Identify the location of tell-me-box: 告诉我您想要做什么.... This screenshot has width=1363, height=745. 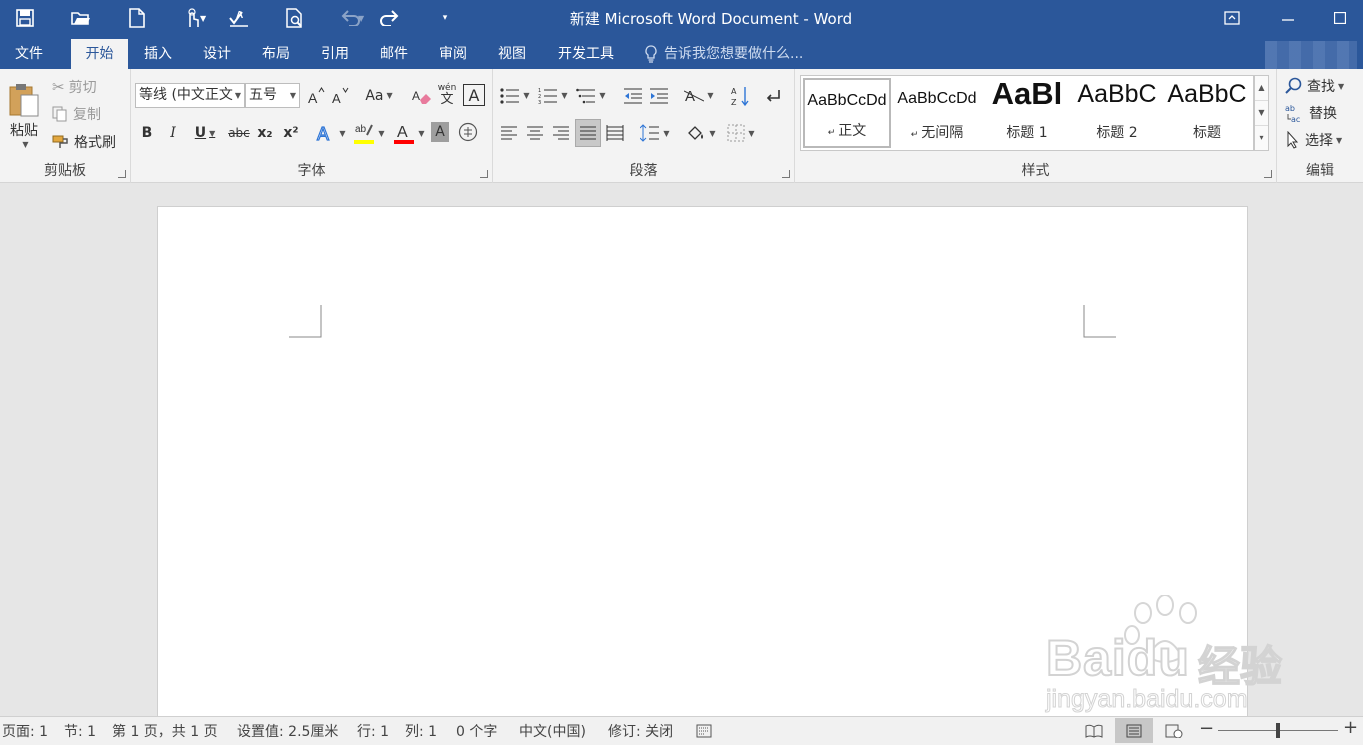
(723, 54).